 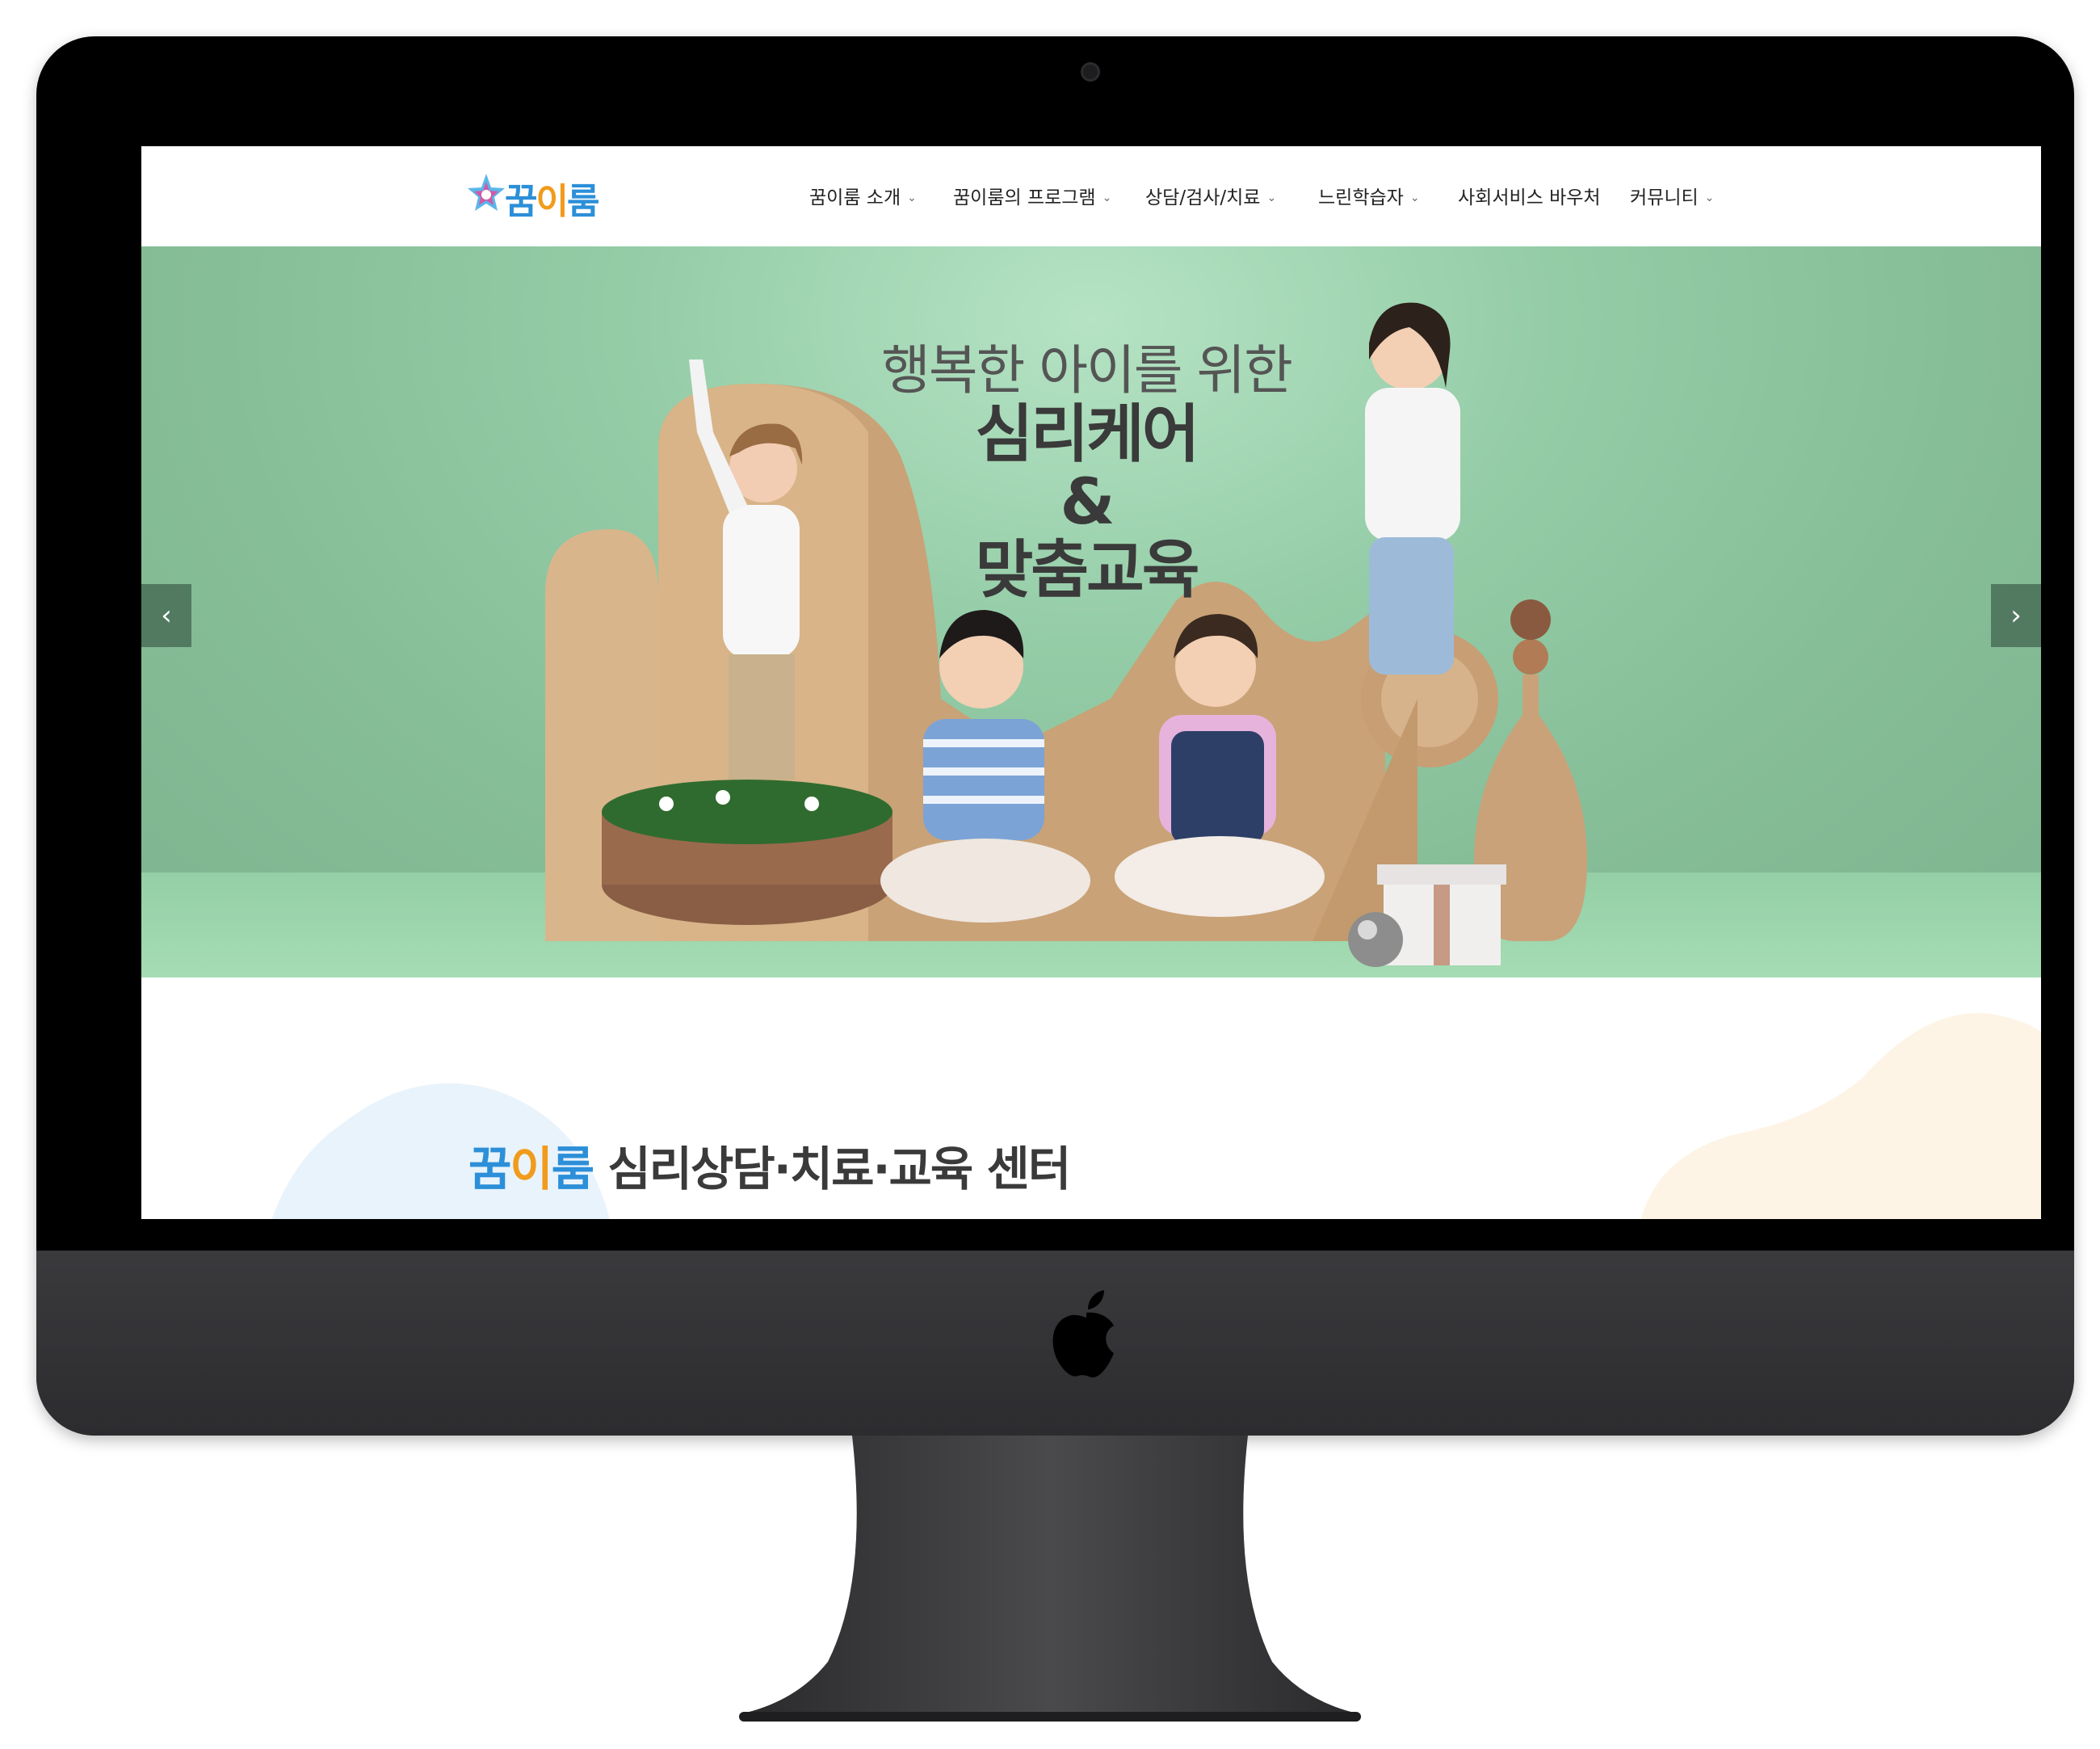 I want to click on nav-item-community: 커뮤니티 ⌄, so click(x=1672, y=195).